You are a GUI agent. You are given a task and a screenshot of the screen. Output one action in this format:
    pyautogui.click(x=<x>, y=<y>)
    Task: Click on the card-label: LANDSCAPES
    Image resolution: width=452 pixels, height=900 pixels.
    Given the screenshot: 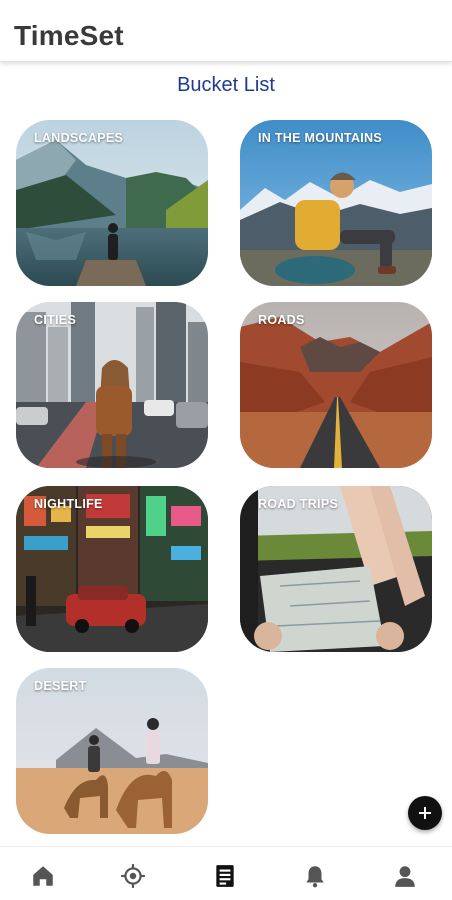 What is the action you would take?
    pyautogui.click(x=79, y=138)
    